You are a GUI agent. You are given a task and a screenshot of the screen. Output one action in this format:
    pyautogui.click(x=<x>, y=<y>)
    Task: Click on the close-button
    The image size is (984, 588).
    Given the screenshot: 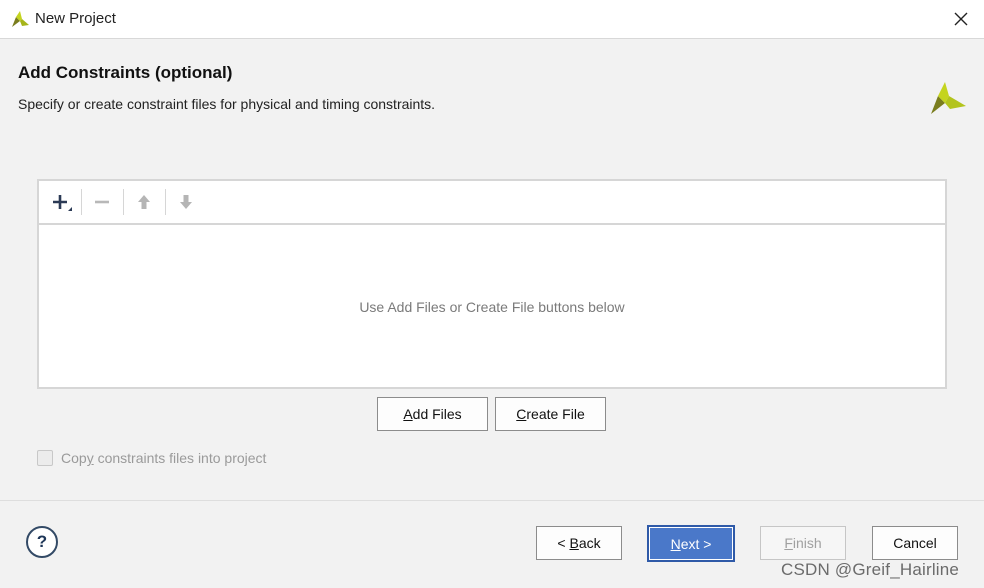 What is the action you would take?
    pyautogui.click(x=961, y=19)
    